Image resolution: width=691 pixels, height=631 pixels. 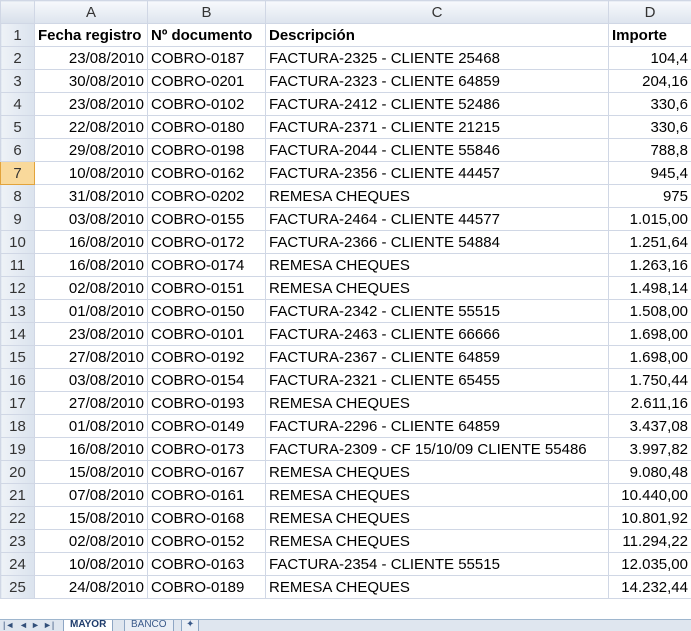 What do you see at coordinates (23, 625) in the screenshot?
I see `prev-sheet-icon: ◄` at bounding box center [23, 625].